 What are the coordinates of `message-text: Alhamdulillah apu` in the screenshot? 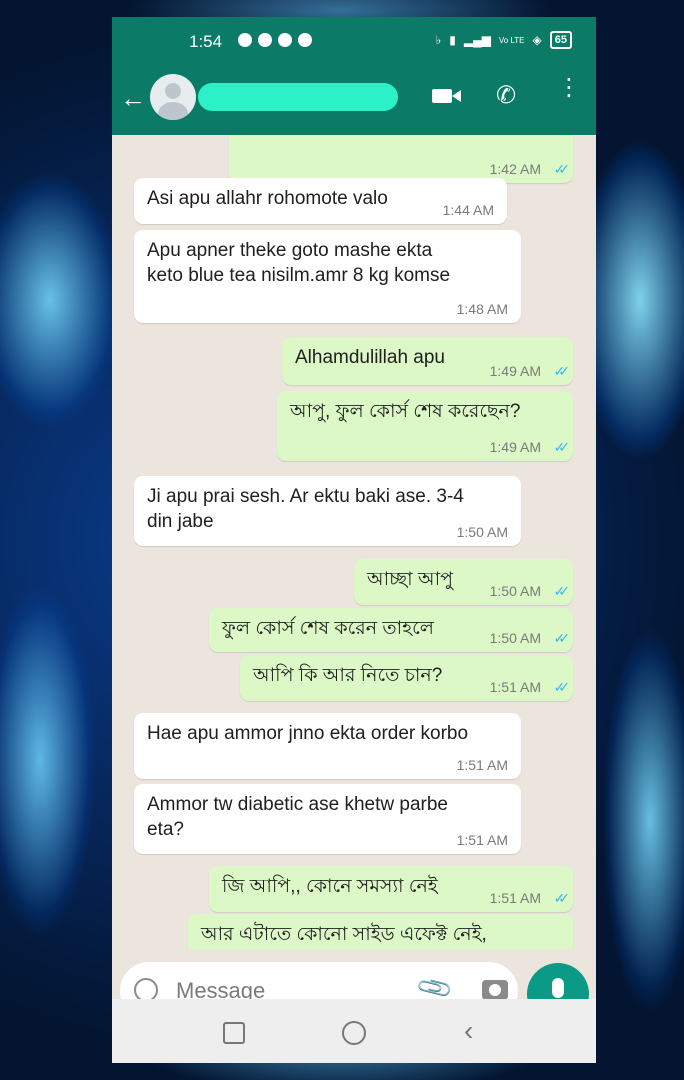 It's located at (370, 357).